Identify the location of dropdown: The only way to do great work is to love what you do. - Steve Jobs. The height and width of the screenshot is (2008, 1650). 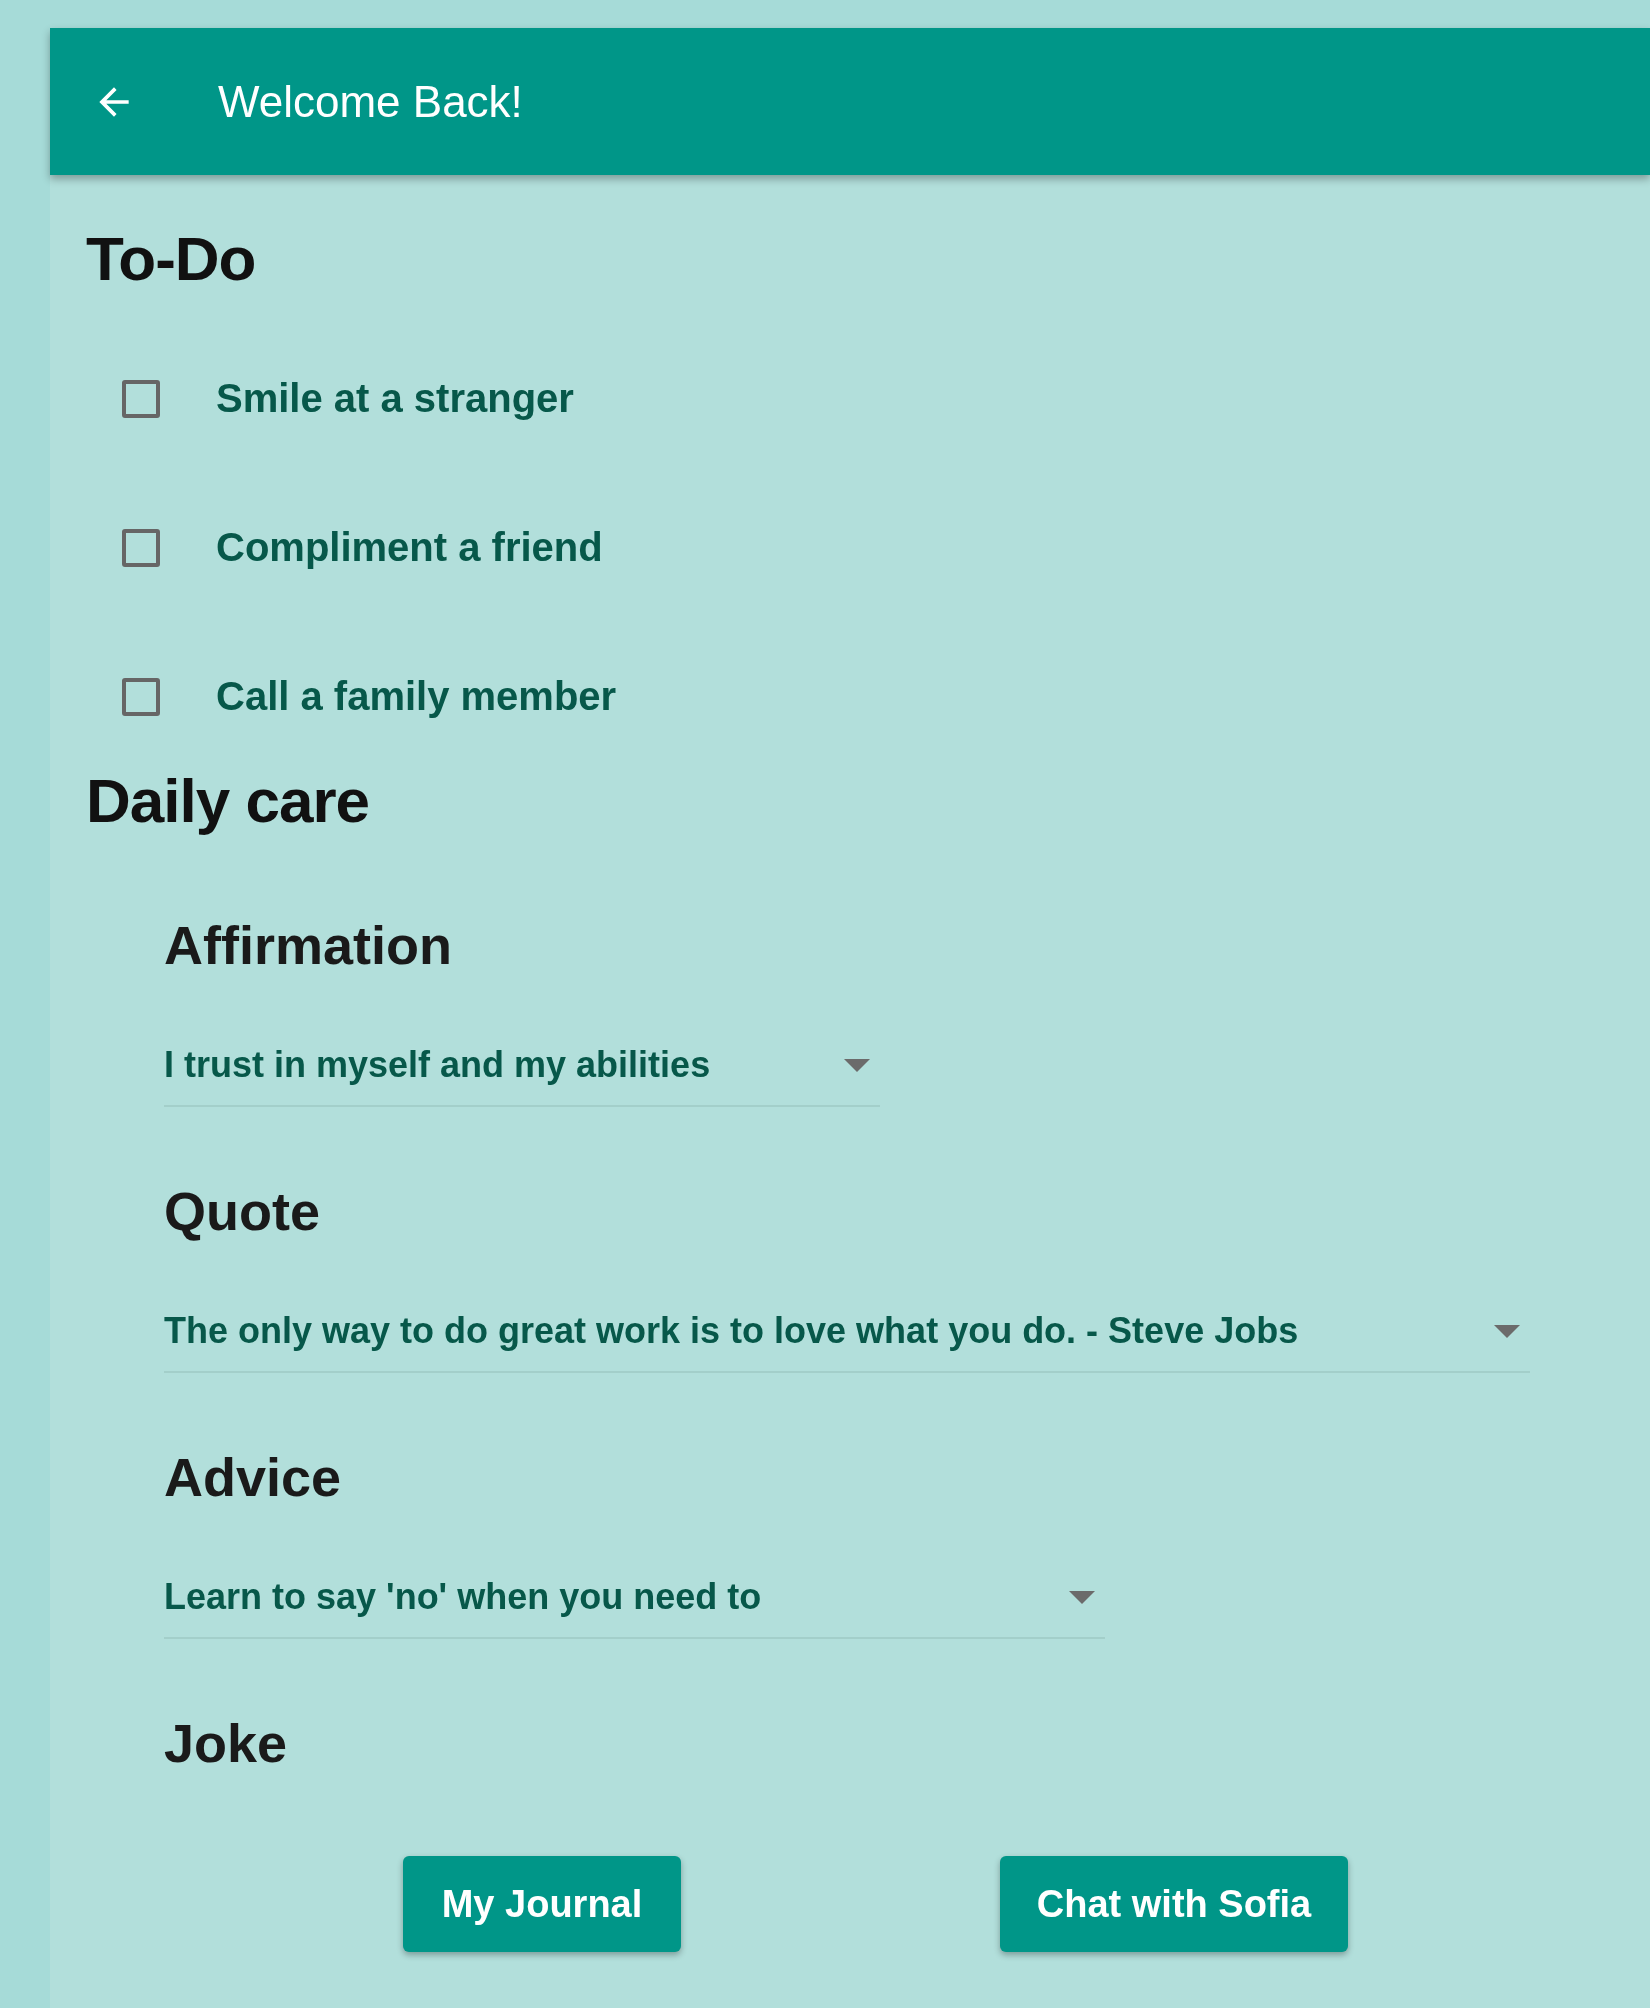
(847, 1332).